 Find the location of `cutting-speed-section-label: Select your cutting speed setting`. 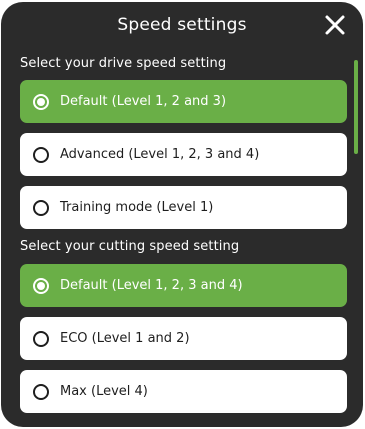

cutting-speed-section-label: Select your cutting speed setting is located at coordinates (130, 246).